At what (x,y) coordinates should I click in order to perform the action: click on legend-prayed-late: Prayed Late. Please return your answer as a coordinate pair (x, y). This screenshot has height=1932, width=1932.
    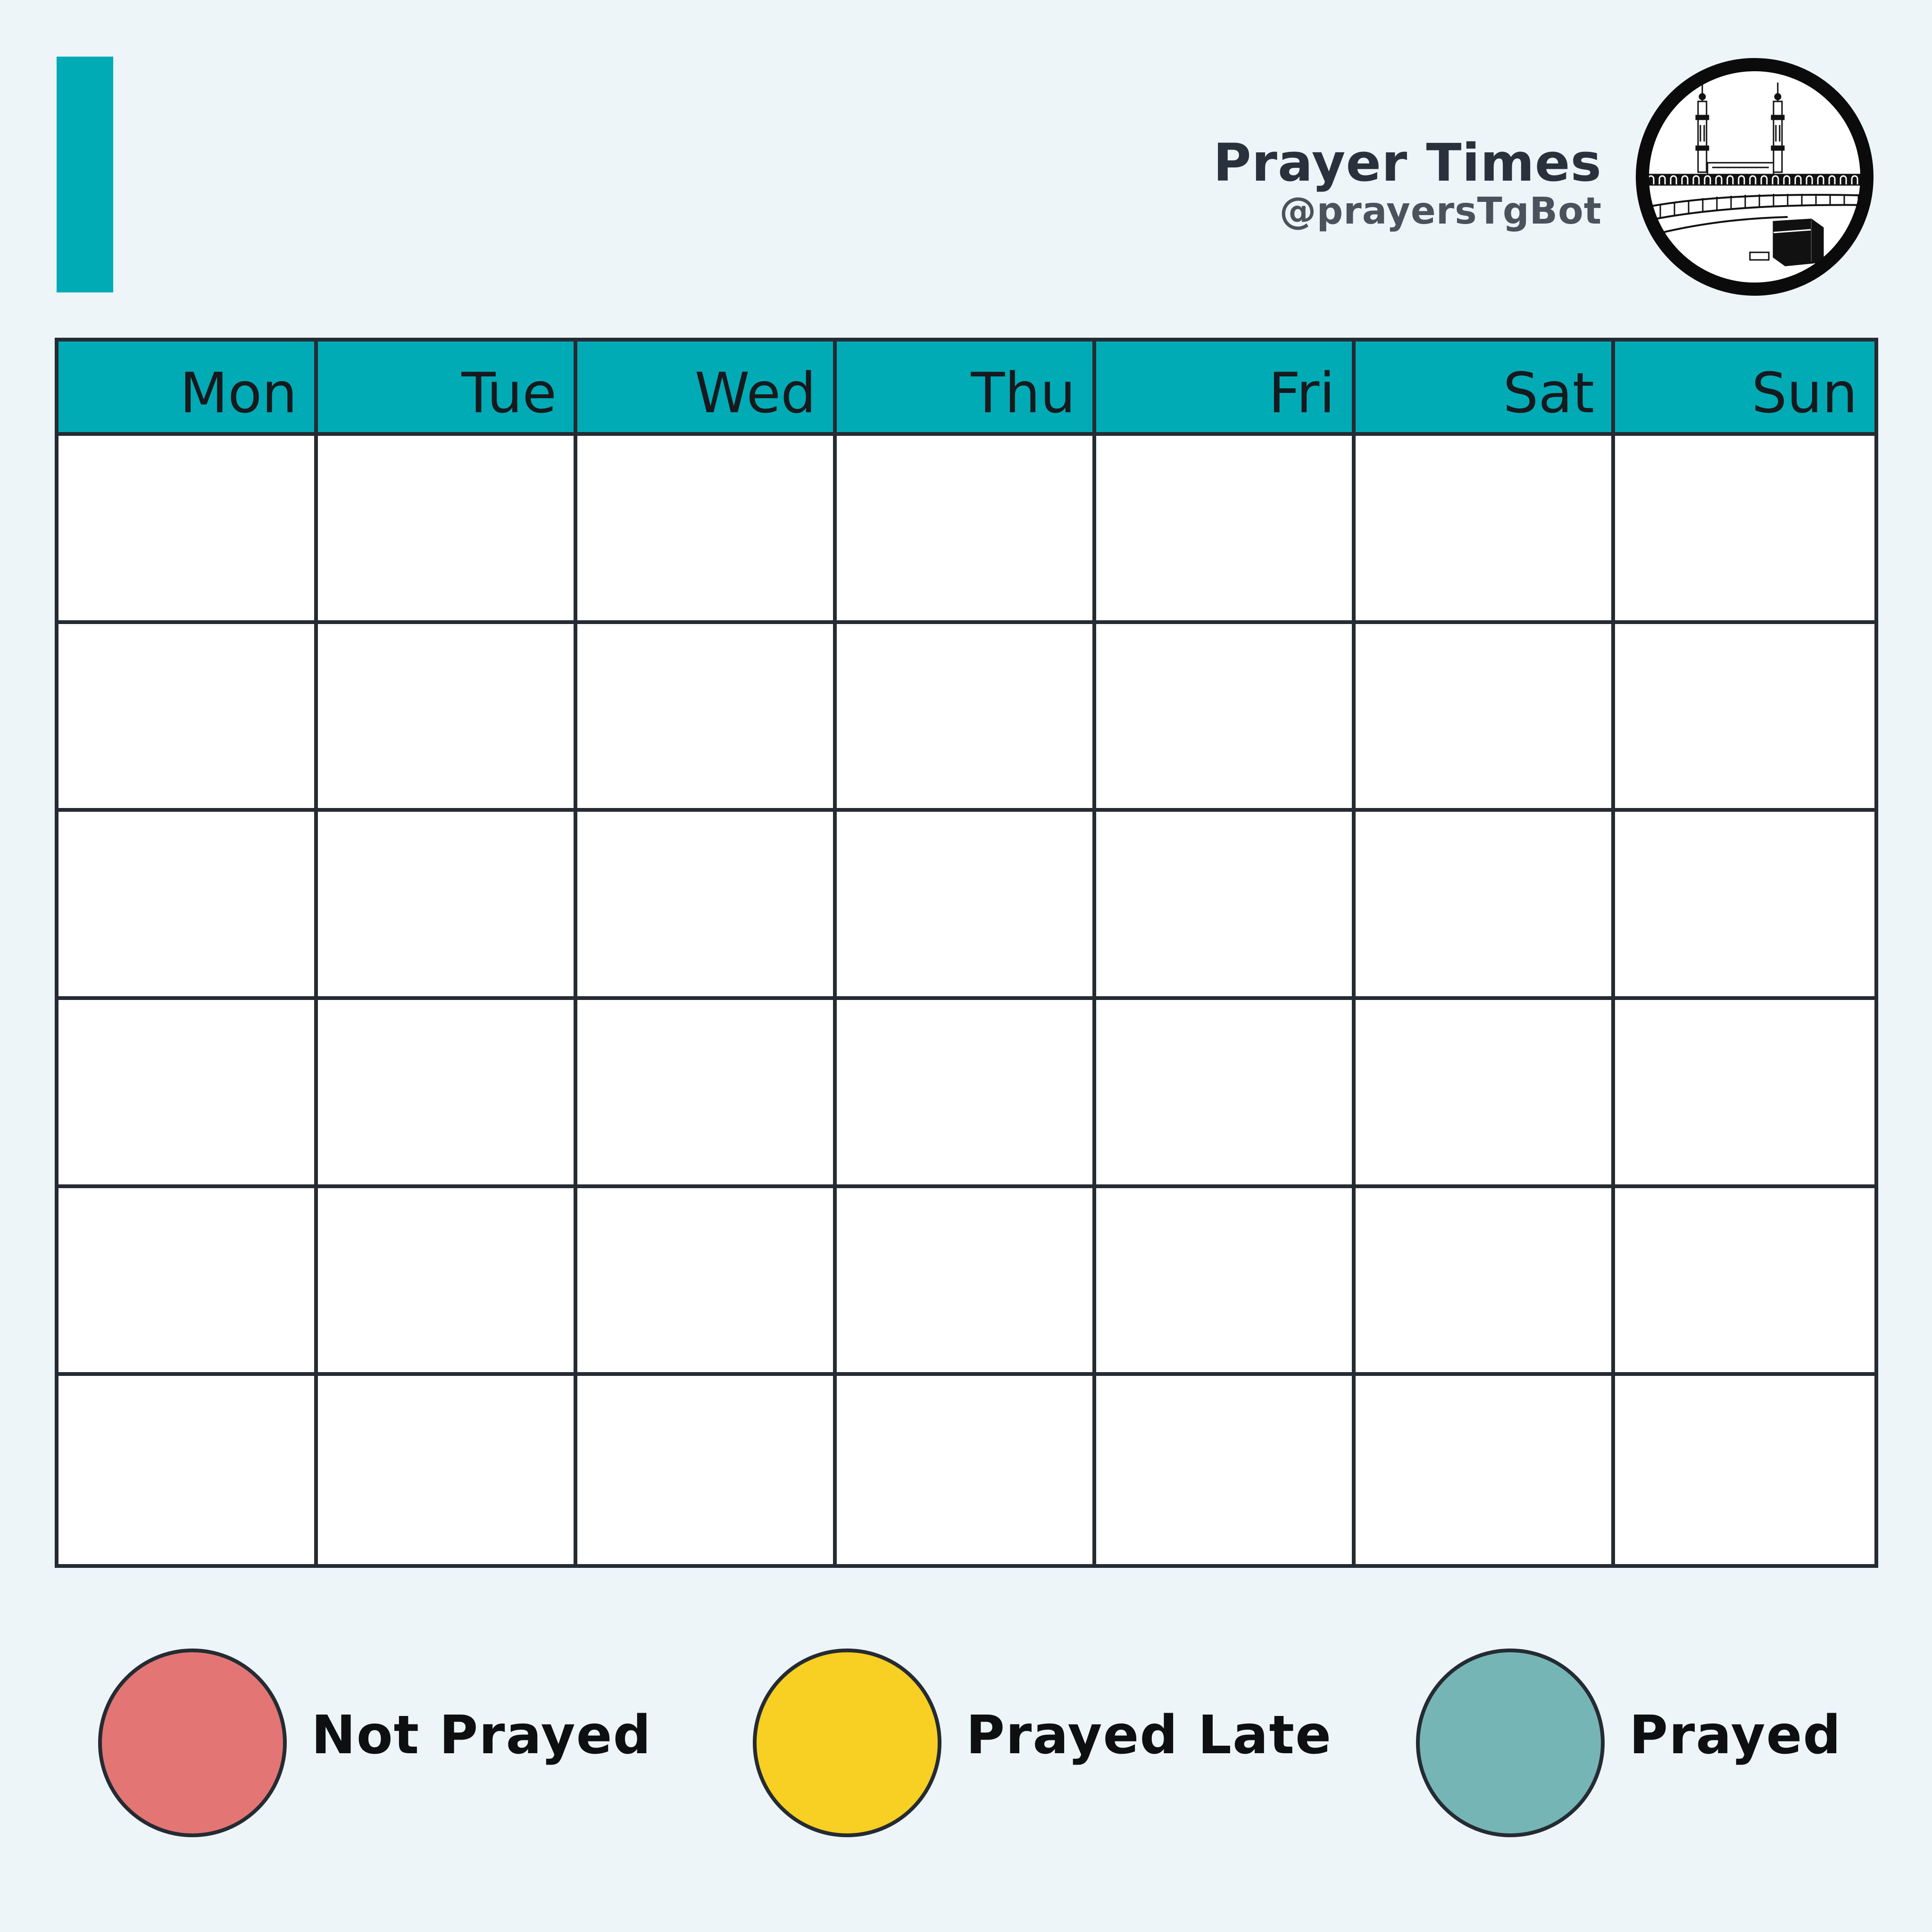
    Looking at the image, I should click on (1042, 1743).